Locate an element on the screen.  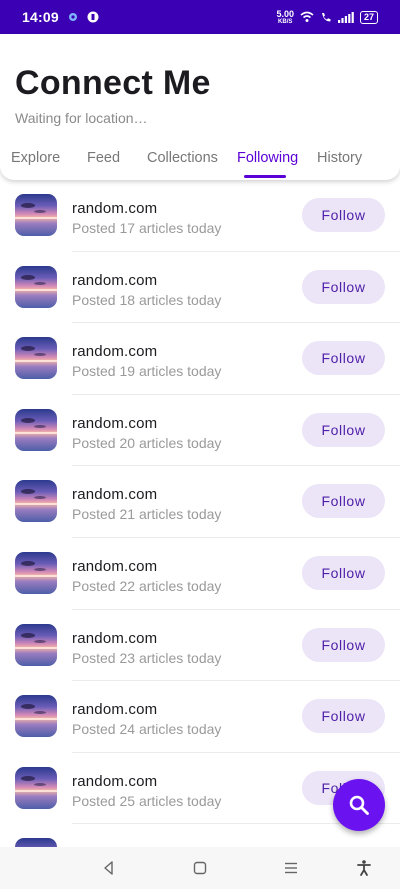
network-speed: 5.00 KB/S is located at coordinates (285, 16).